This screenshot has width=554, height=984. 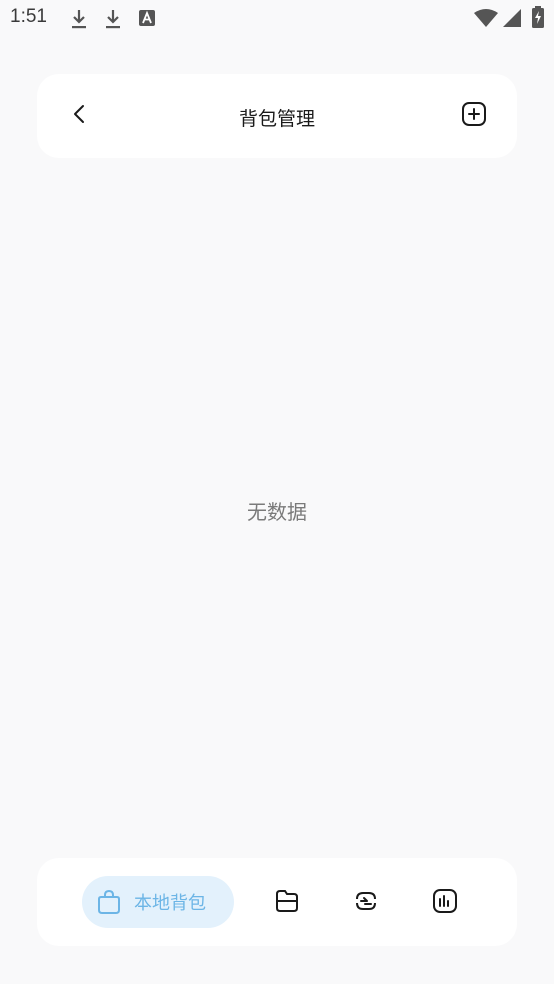 What do you see at coordinates (538, 19) in the screenshot?
I see `battery-charging-icon` at bounding box center [538, 19].